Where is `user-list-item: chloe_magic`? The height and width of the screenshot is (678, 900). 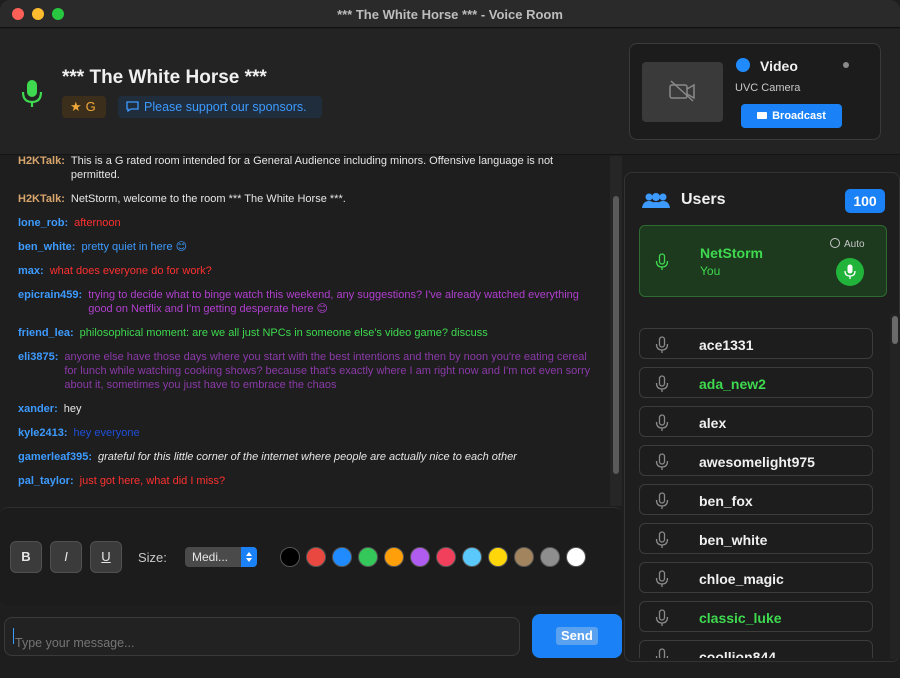
user-list-item: chloe_magic is located at coordinates (756, 577).